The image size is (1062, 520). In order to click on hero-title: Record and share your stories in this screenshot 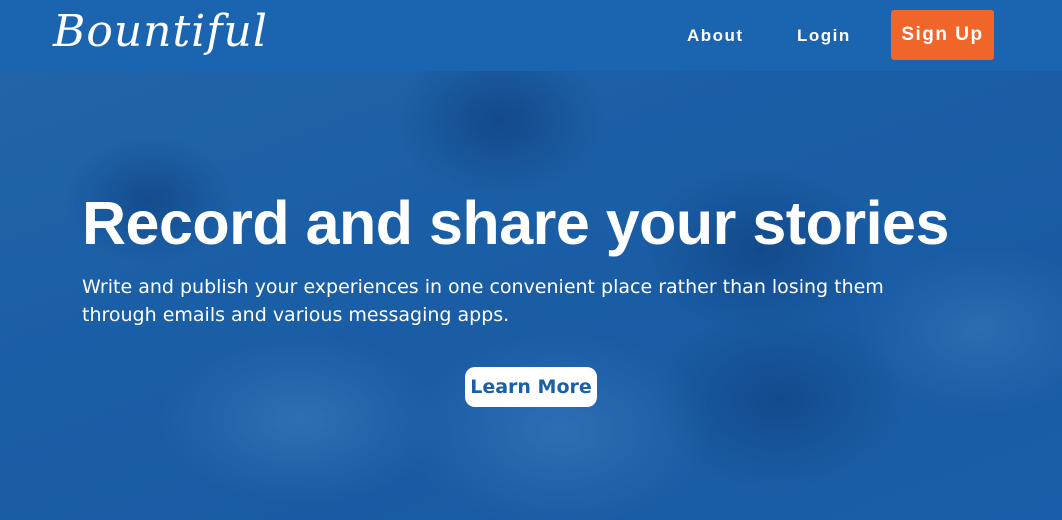, I will do `click(515, 223)`.